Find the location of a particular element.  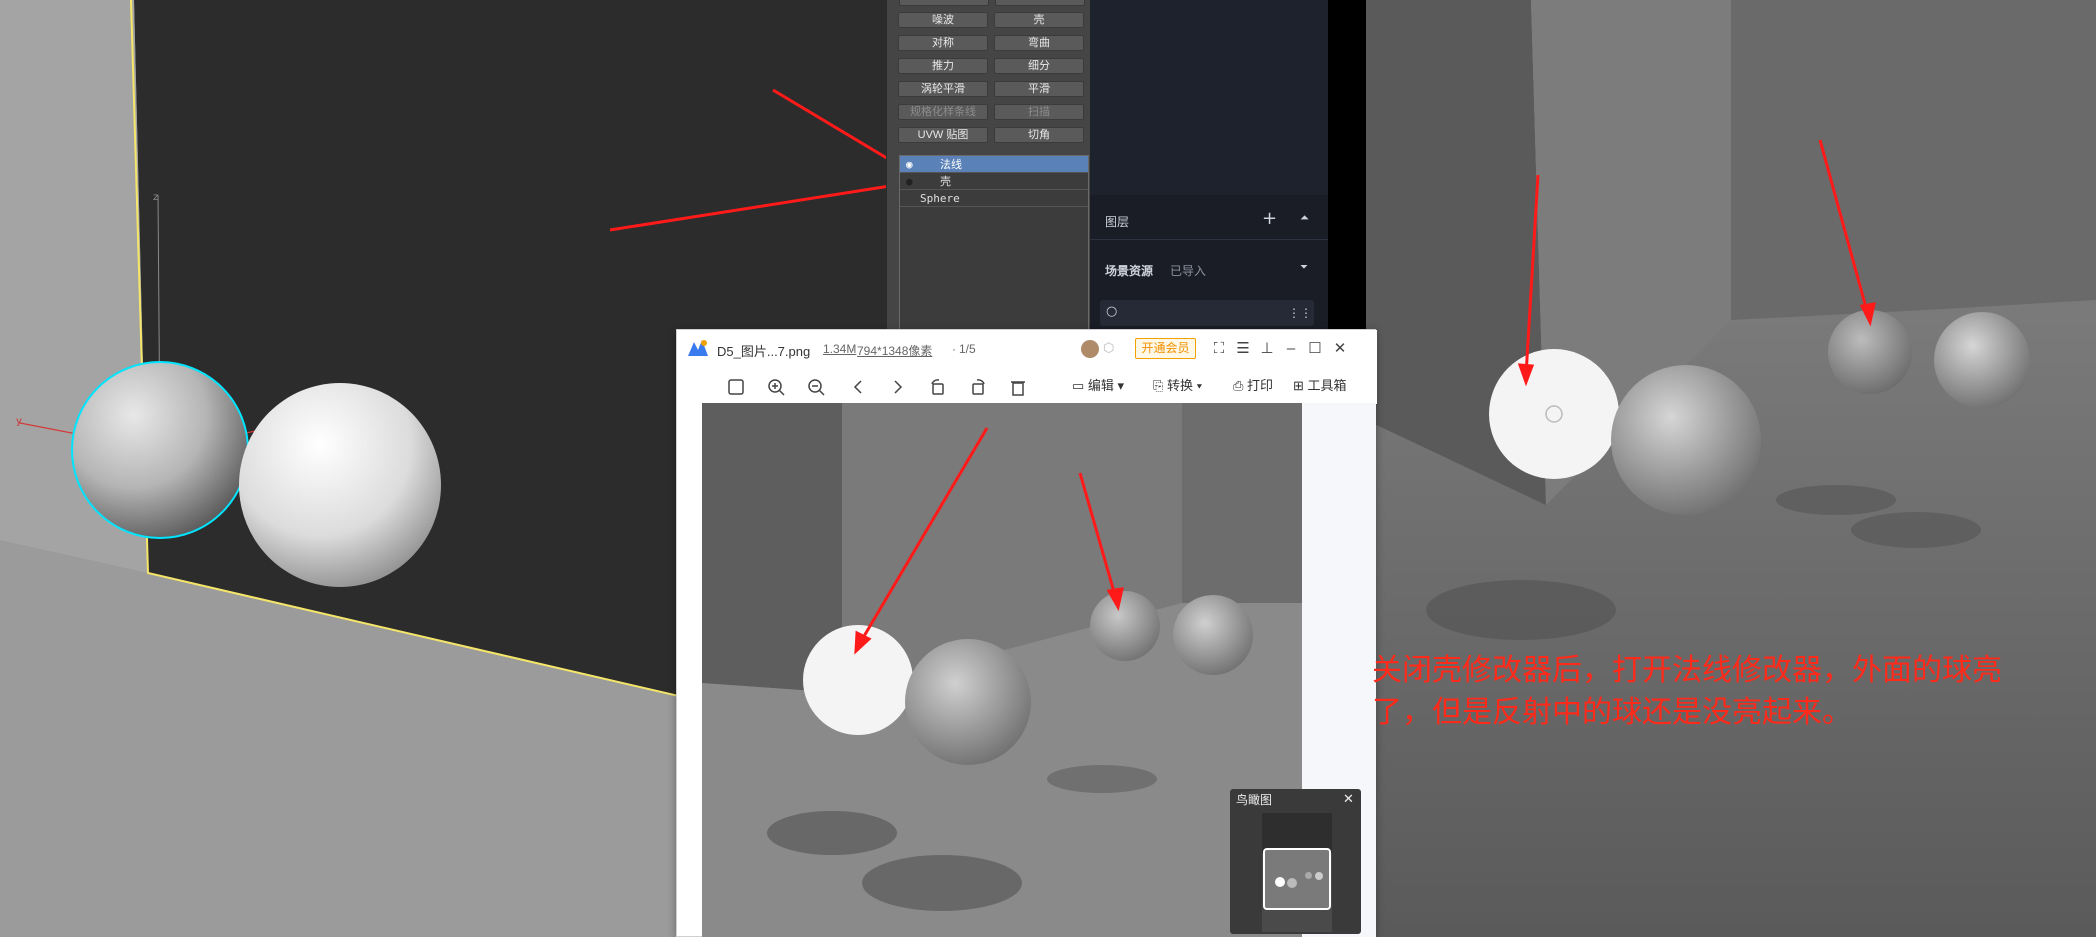

modifier-stack: ◉ 法线 ● 壳 Sphere is located at coordinates (994, 242).